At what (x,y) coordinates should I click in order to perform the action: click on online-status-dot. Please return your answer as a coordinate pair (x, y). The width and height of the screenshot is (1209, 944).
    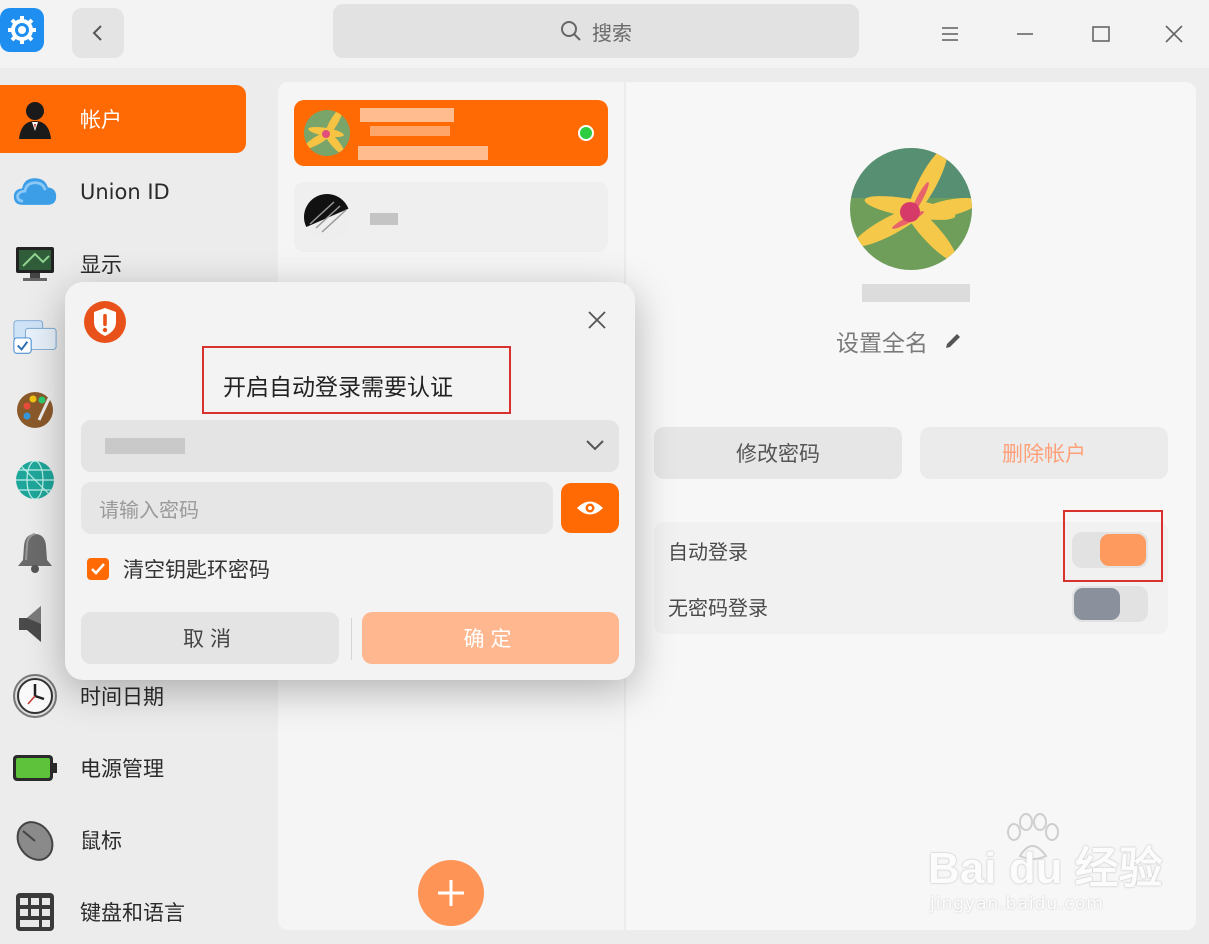
    Looking at the image, I should click on (586, 133).